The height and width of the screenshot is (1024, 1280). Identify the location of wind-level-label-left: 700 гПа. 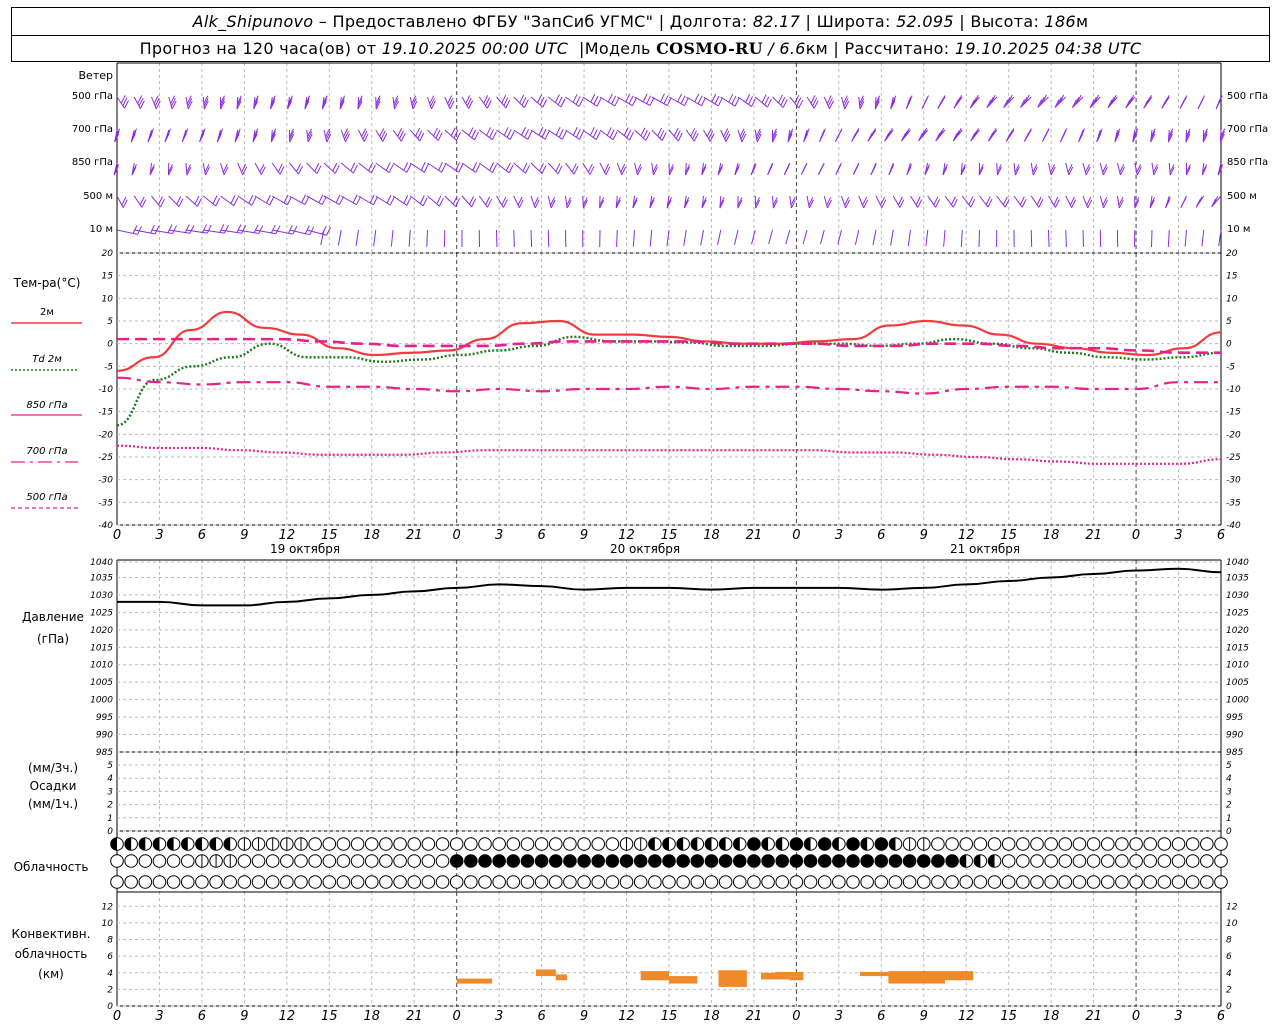
(92, 129).